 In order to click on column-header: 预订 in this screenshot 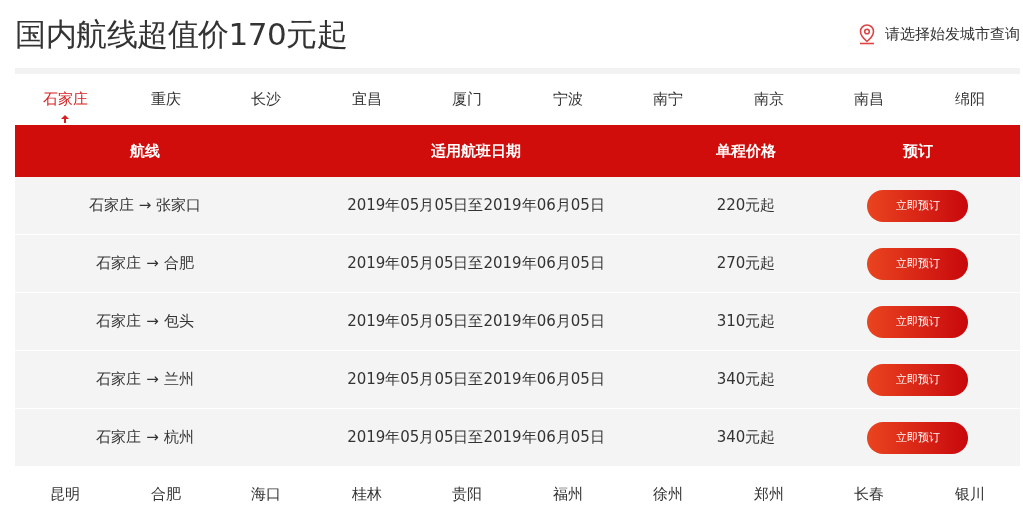, I will do `click(917, 151)`.